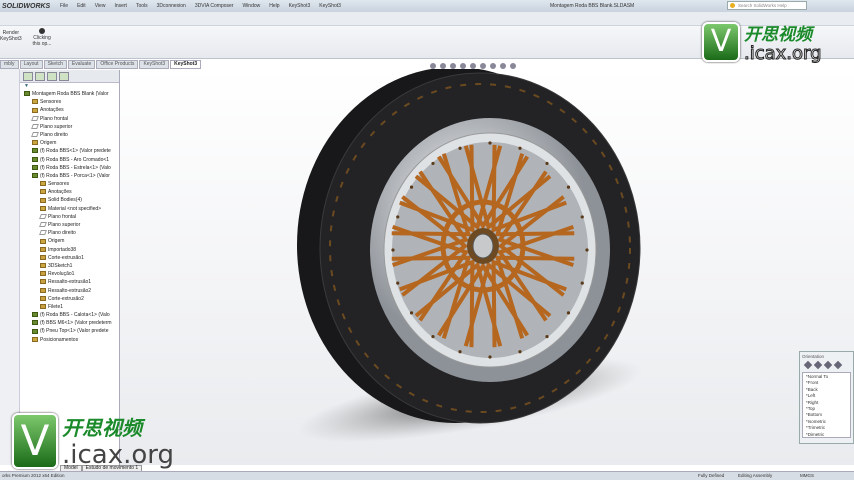 The image size is (854, 480). I want to click on units-selector: MMGS, so click(807, 476).